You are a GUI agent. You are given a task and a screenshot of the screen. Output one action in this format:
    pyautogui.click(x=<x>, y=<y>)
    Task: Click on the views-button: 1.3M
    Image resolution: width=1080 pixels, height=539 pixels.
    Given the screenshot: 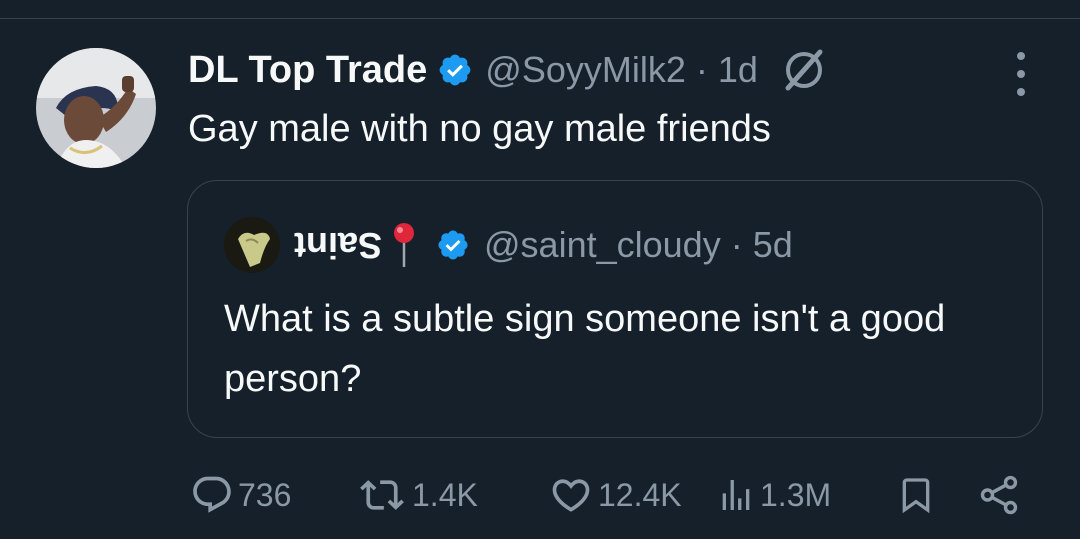 What is the action you would take?
    pyautogui.click(x=773, y=495)
    